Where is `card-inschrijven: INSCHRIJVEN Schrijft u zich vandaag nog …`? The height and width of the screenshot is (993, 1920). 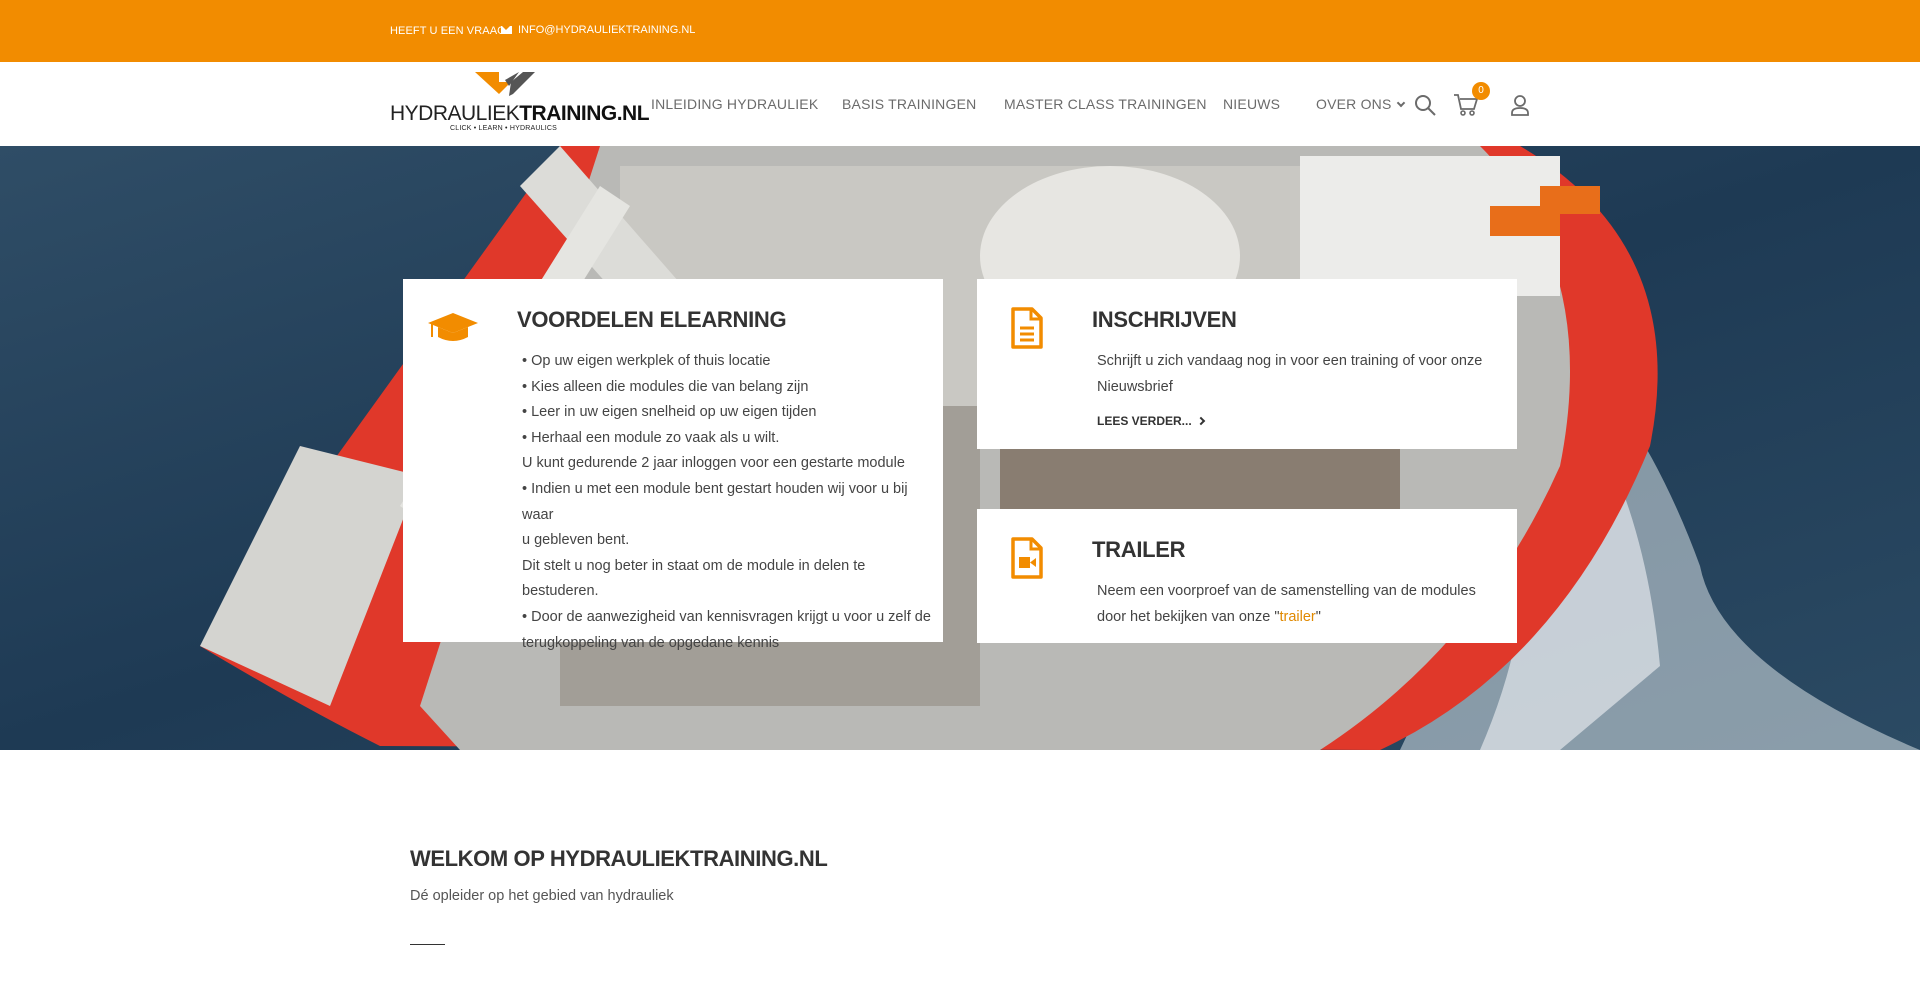 card-inschrijven: INSCHRIJVEN Schrijft u zich vandaag nog … is located at coordinates (1247, 364).